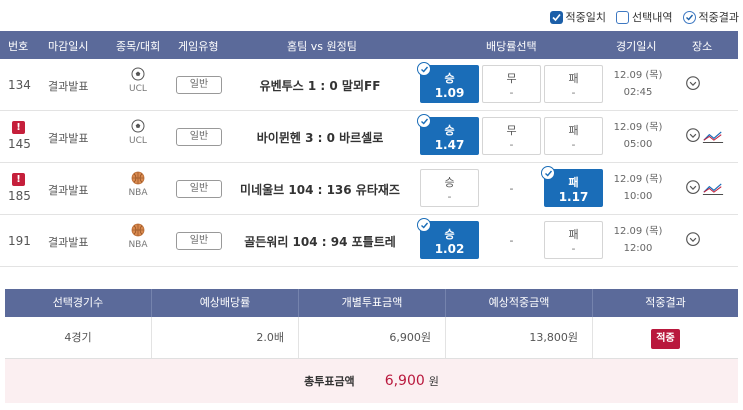 The width and height of the screenshot is (743, 410). What do you see at coordinates (449, 93) in the screenshot?
I see `odds-value: 1.09` at bounding box center [449, 93].